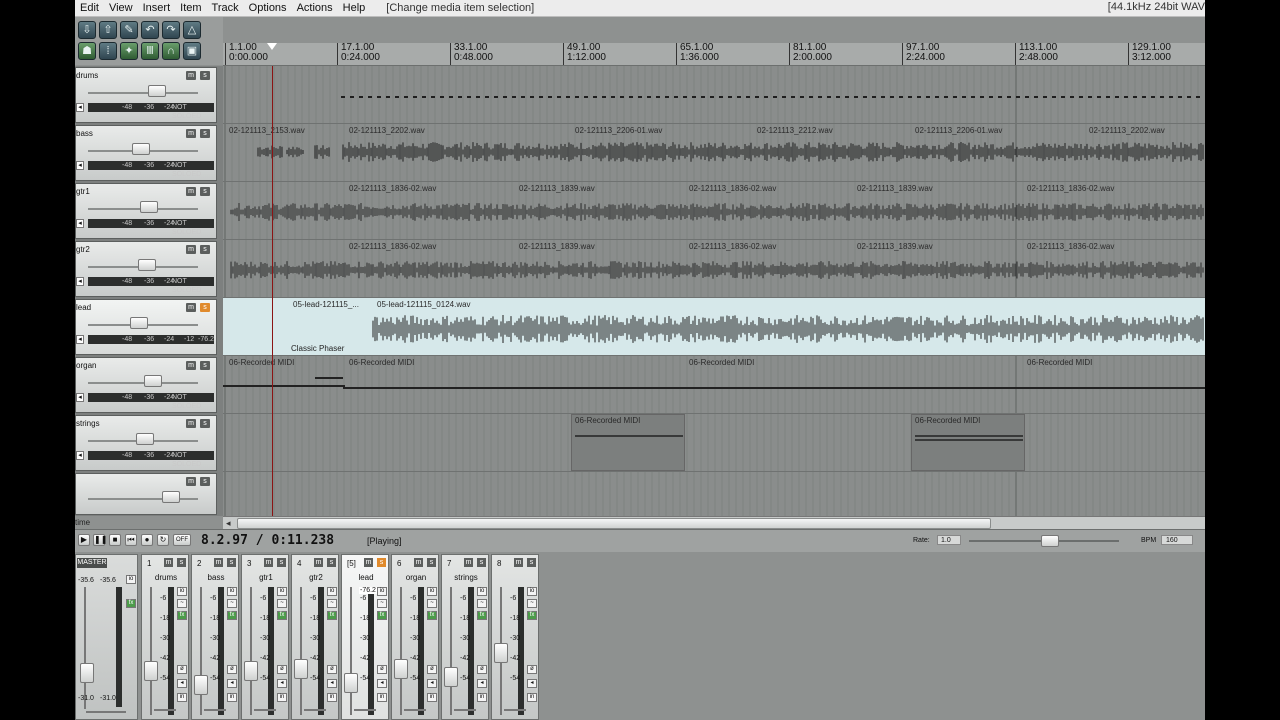 This screenshot has height=720, width=1280. I want to click on track-name: drums, so click(87, 75).